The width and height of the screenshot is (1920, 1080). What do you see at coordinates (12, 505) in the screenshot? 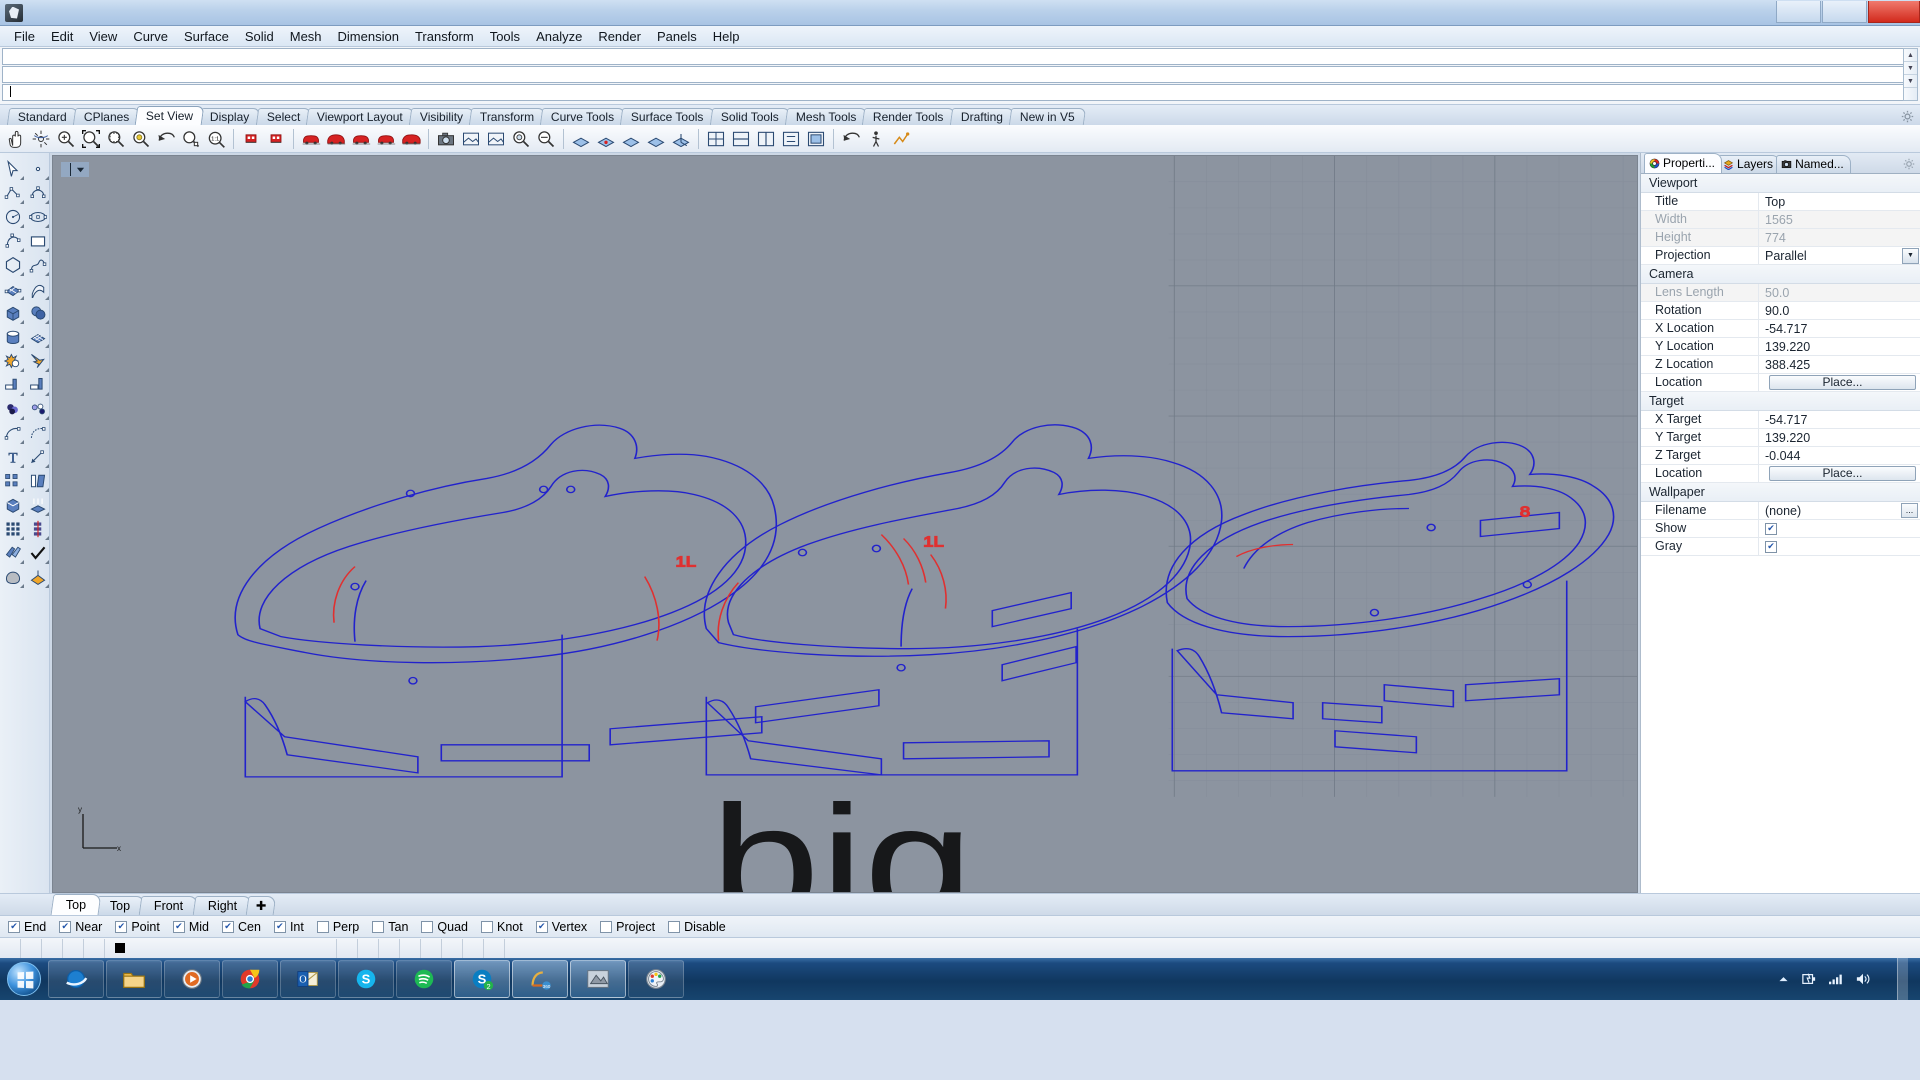
I see `cap-solid-icon` at bounding box center [12, 505].